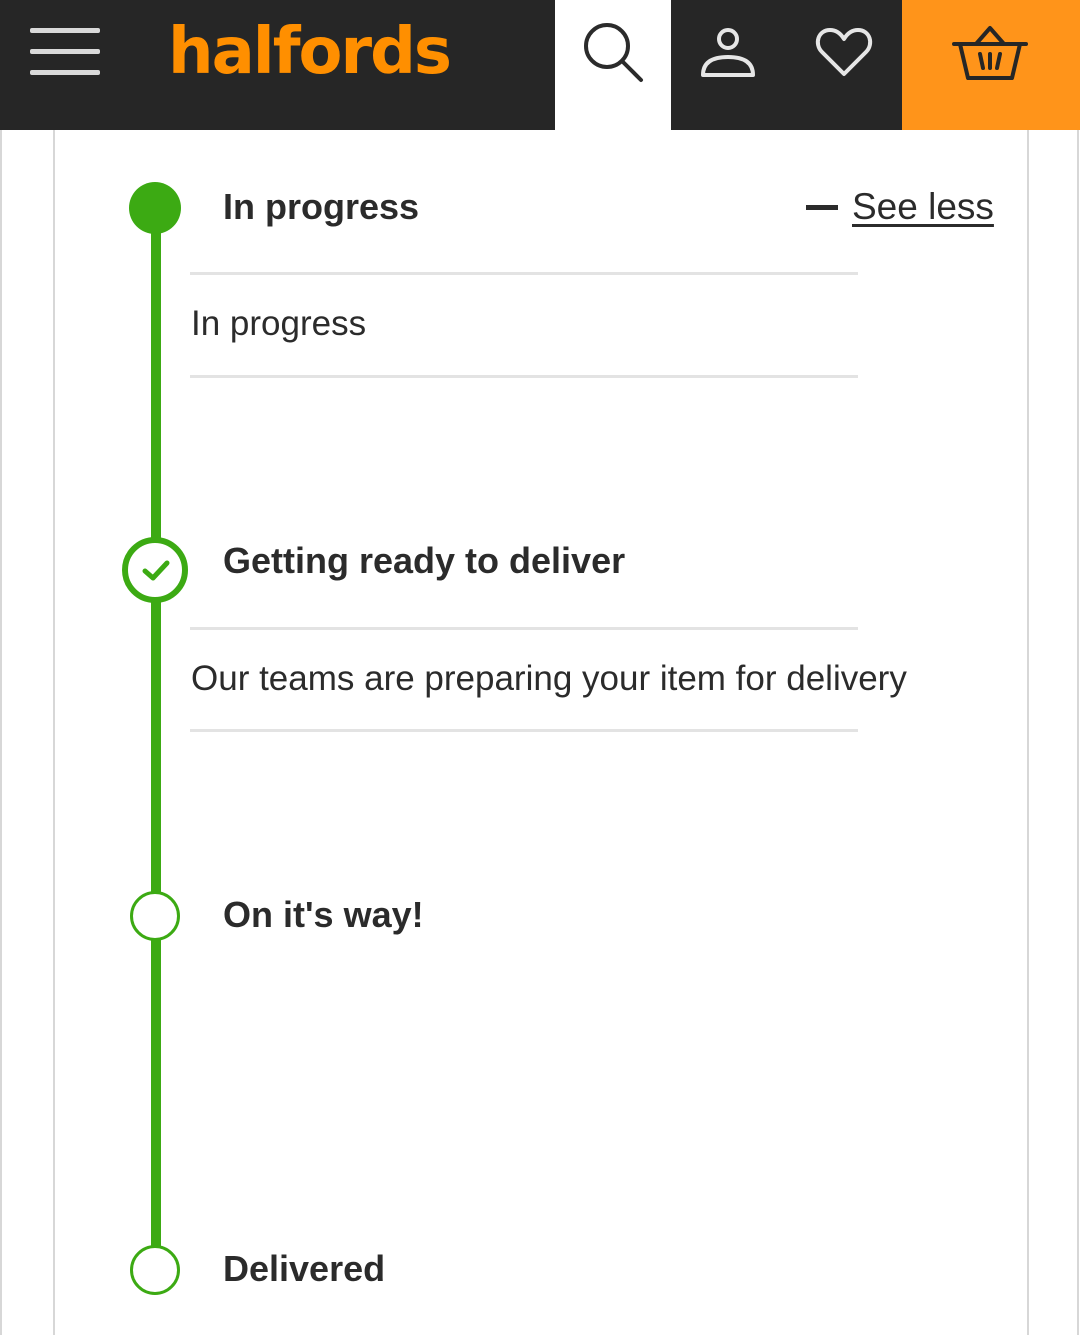  I want to click on see-less-label: See less, so click(923, 206).